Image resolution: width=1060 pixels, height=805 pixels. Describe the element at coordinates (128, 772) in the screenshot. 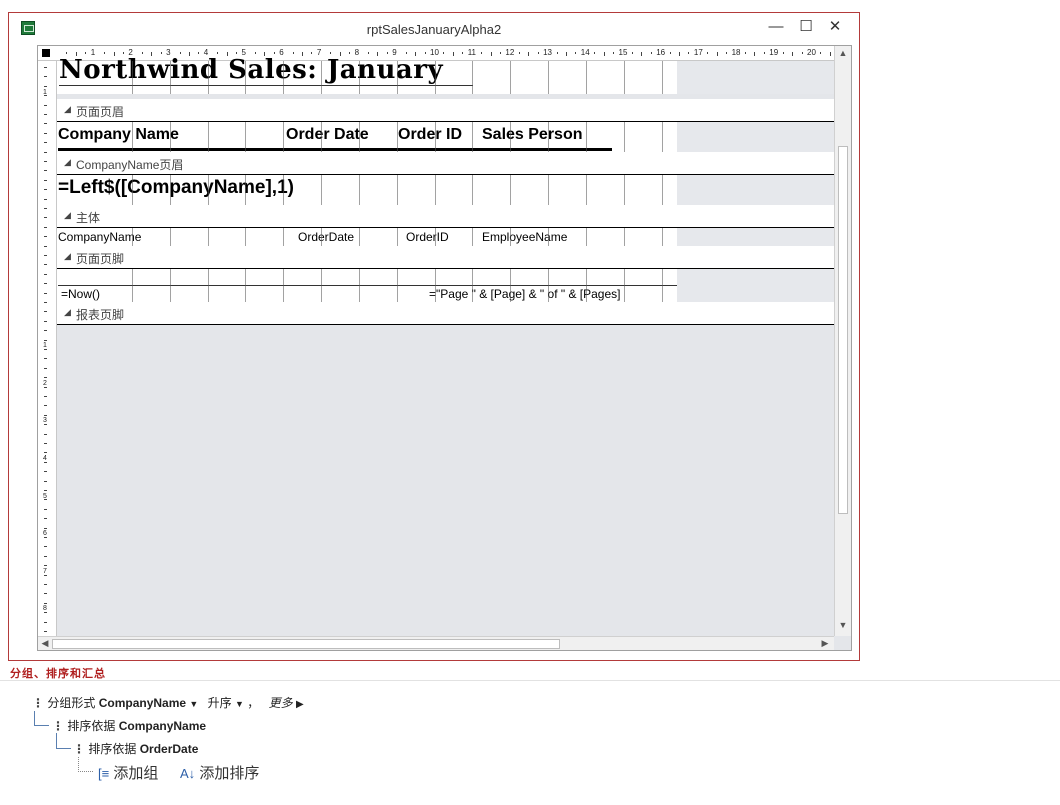

I see `add-group-button: [≡ 添加组` at that location.